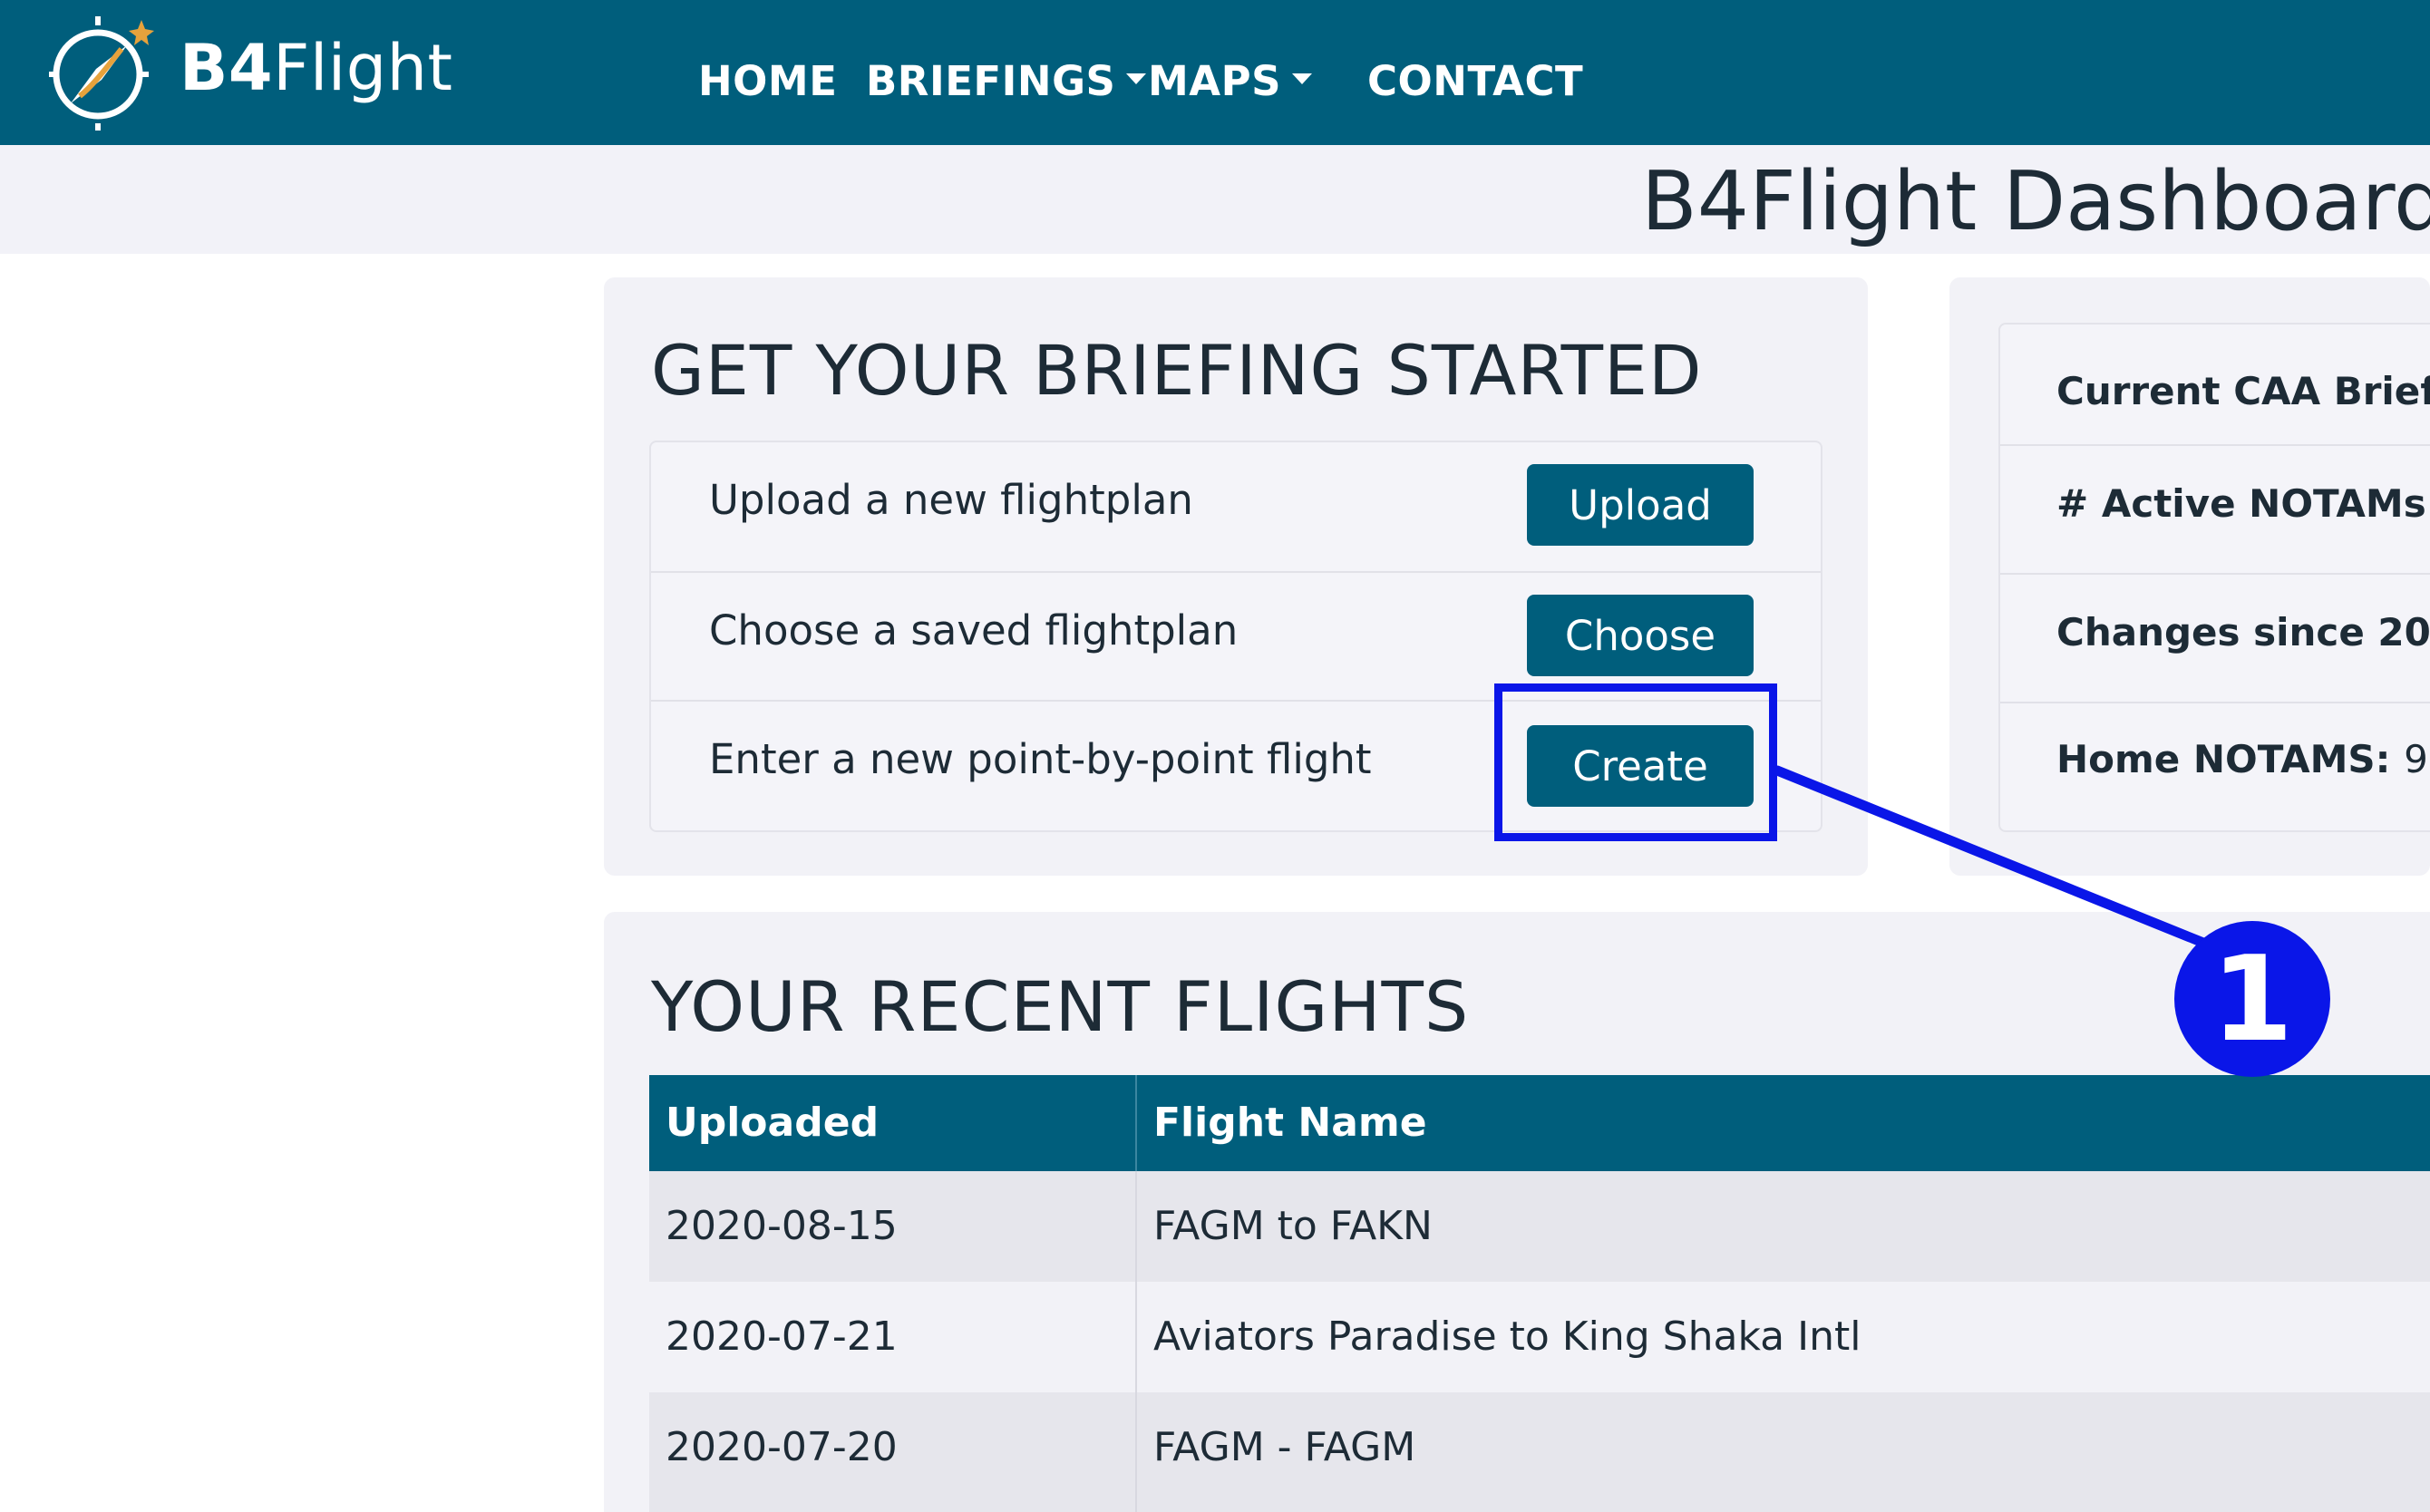  Describe the element at coordinates (1991, 857) in the screenshot. I see `callout-line` at that location.